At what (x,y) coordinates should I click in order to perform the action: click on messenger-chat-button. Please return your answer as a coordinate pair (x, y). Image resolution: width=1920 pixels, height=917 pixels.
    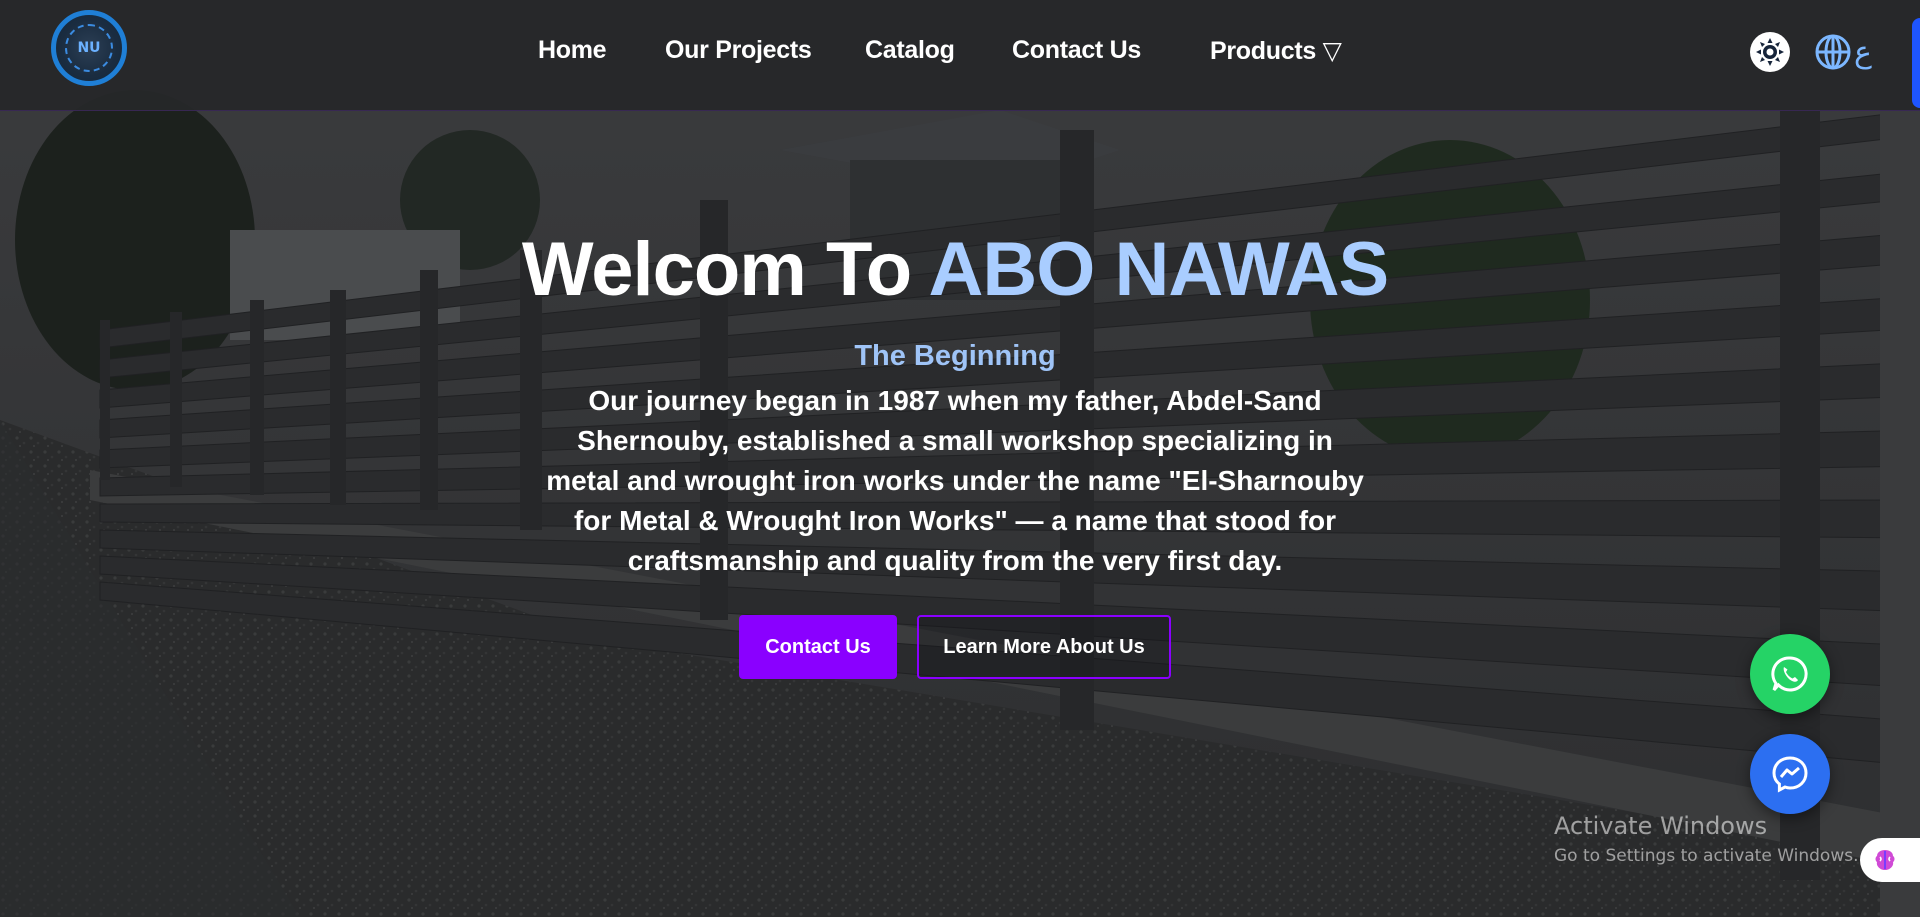
    Looking at the image, I should click on (1790, 774).